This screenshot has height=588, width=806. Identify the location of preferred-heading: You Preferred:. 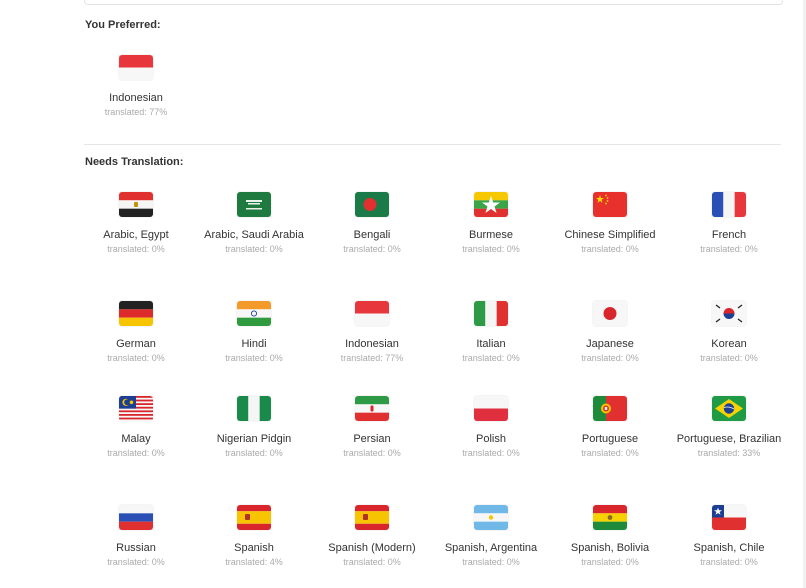
(123, 25).